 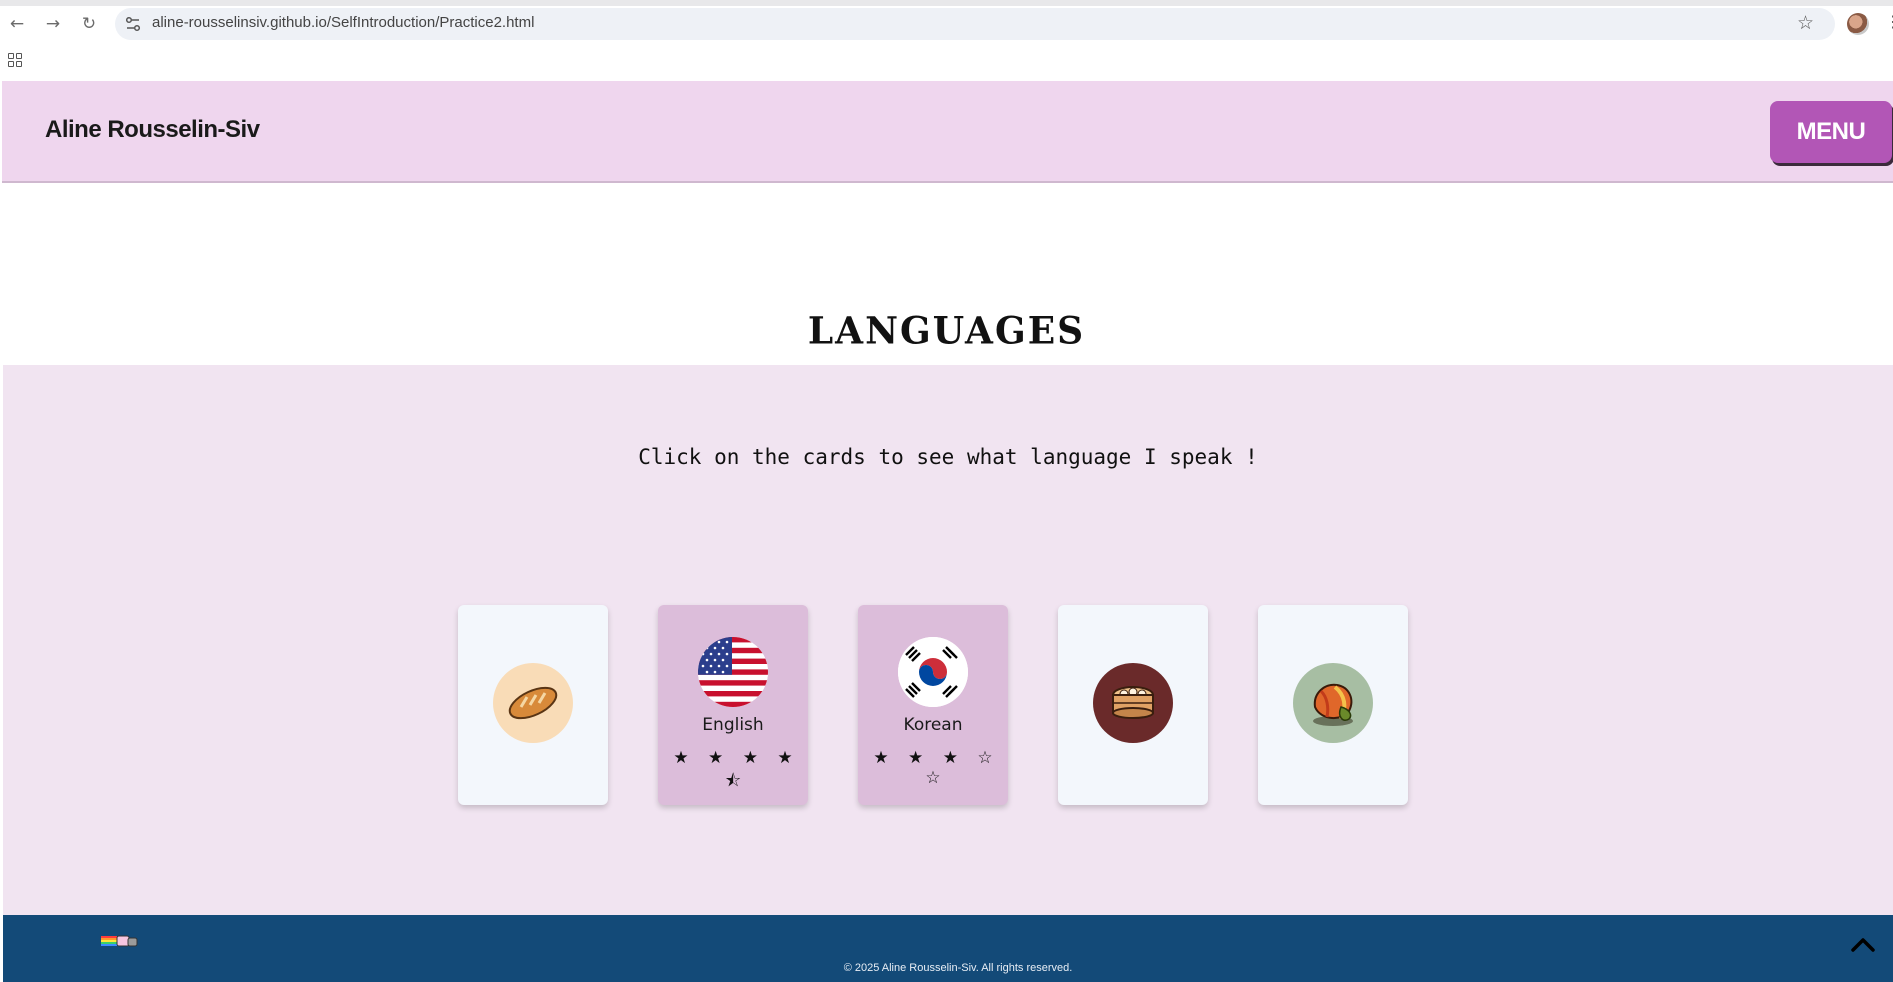 What do you see at coordinates (1805, 23) in the screenshot?
I see `bookmark-star-icon: ☆` at bounding box center [1805, 23].